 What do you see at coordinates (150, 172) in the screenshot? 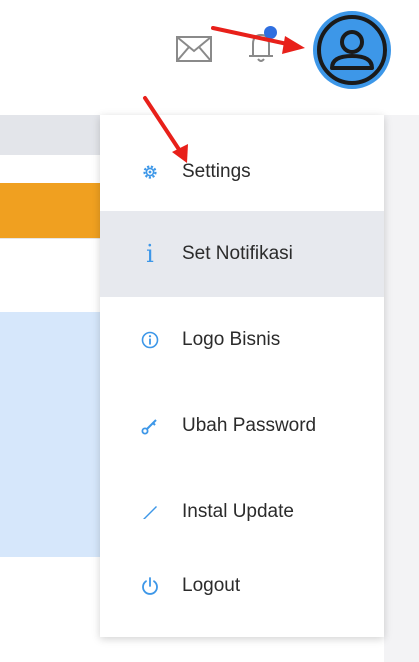
I see `gear-icon` at bounding box center [150, 172].